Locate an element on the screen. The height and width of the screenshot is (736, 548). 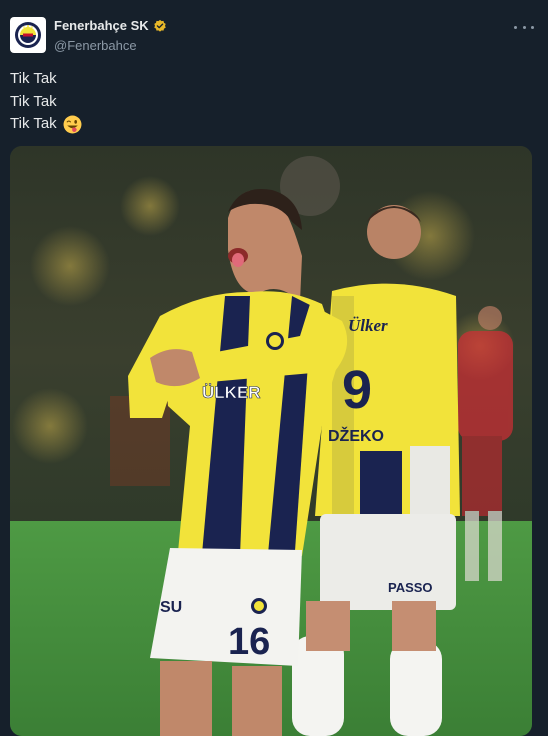
handle: @Fenerbahce is located at coordinates (95, 45).